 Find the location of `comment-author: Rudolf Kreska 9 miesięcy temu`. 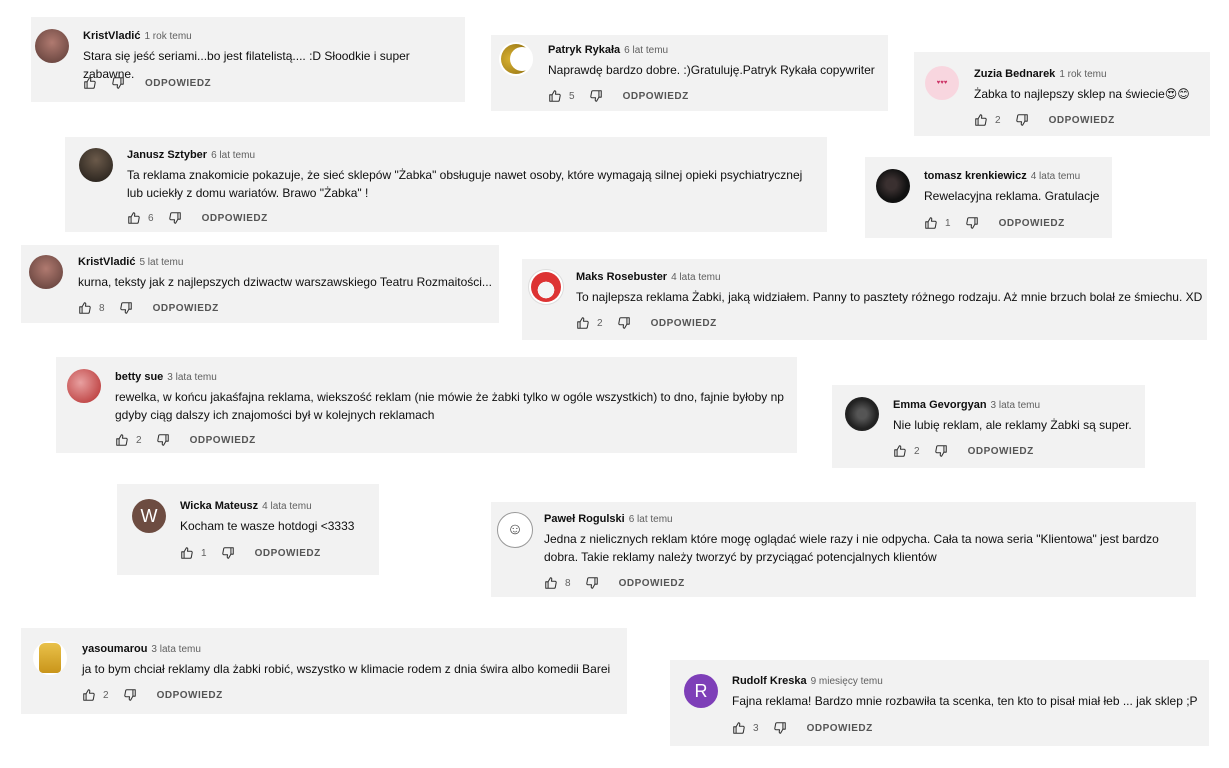

comment-author: Rudolf Kreska 9 miesięcy temu is located at coordinates (807, 681).